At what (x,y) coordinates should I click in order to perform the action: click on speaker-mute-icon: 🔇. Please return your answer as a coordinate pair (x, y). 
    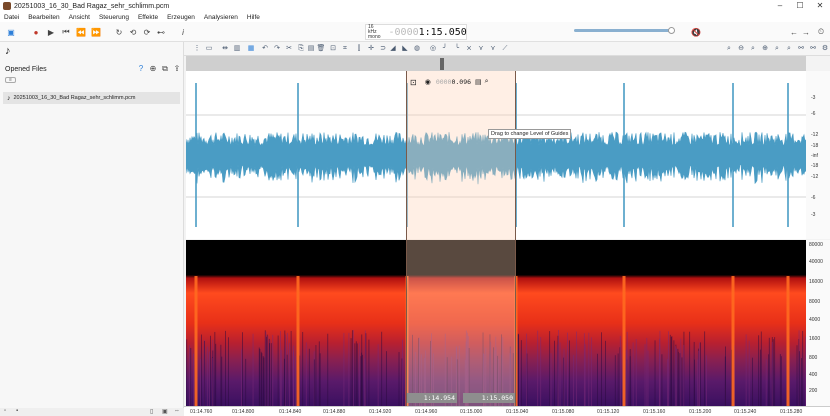
    Looking at the image, I should click on (696, 32).